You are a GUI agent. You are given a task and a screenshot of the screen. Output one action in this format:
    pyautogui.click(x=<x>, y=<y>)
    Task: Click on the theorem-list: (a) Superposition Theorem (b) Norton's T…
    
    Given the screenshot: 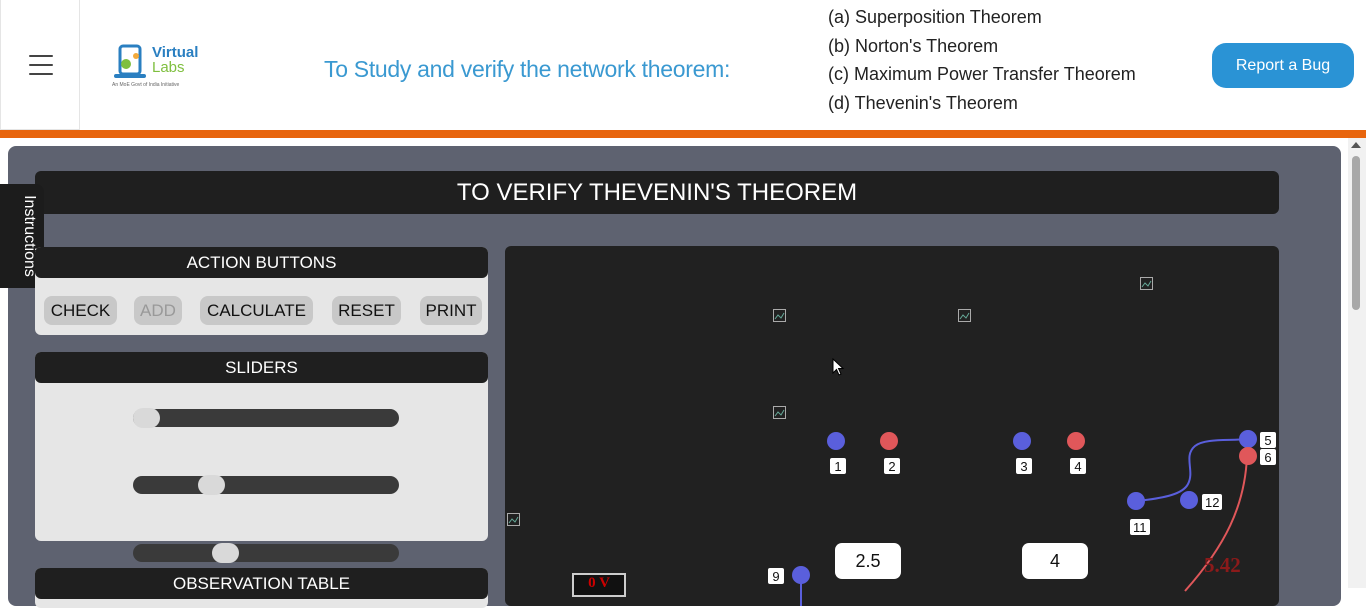 What is the action you would take?
    pyautogui.click(x=982, y=60)
    